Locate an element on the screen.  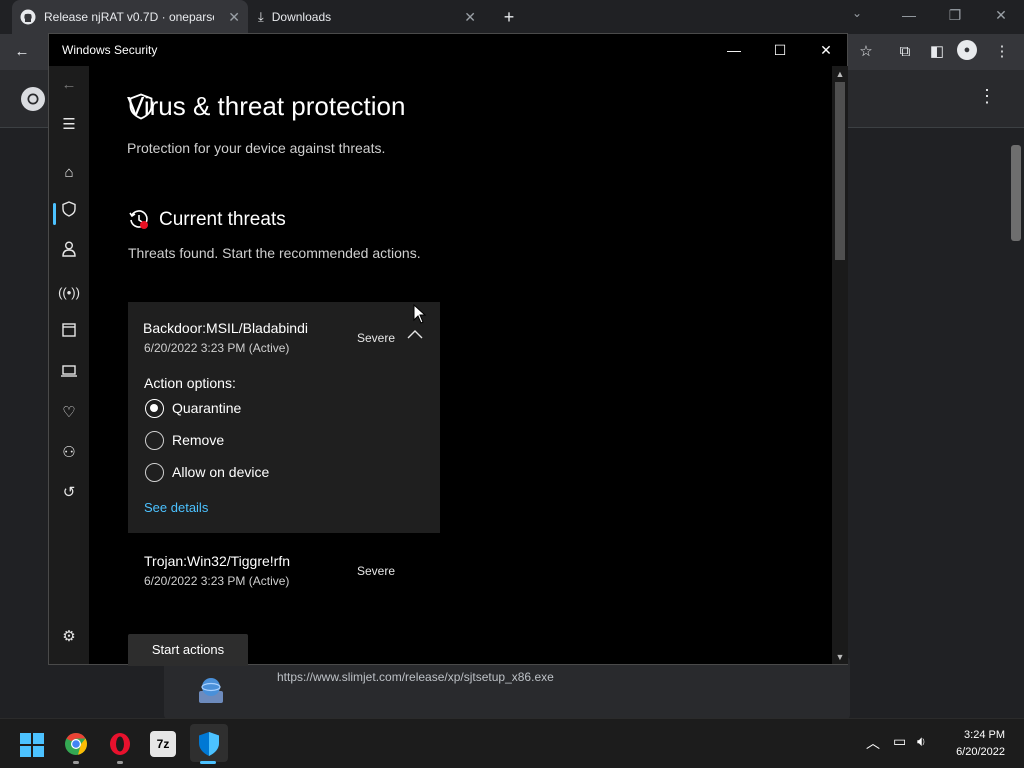
volume-icon: 🔉︎ is located at coordinates (921, 741).